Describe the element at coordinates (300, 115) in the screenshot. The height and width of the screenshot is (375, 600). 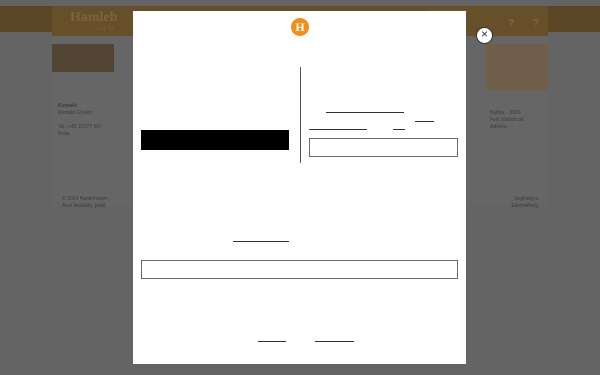
I see `column-divider` at that location.